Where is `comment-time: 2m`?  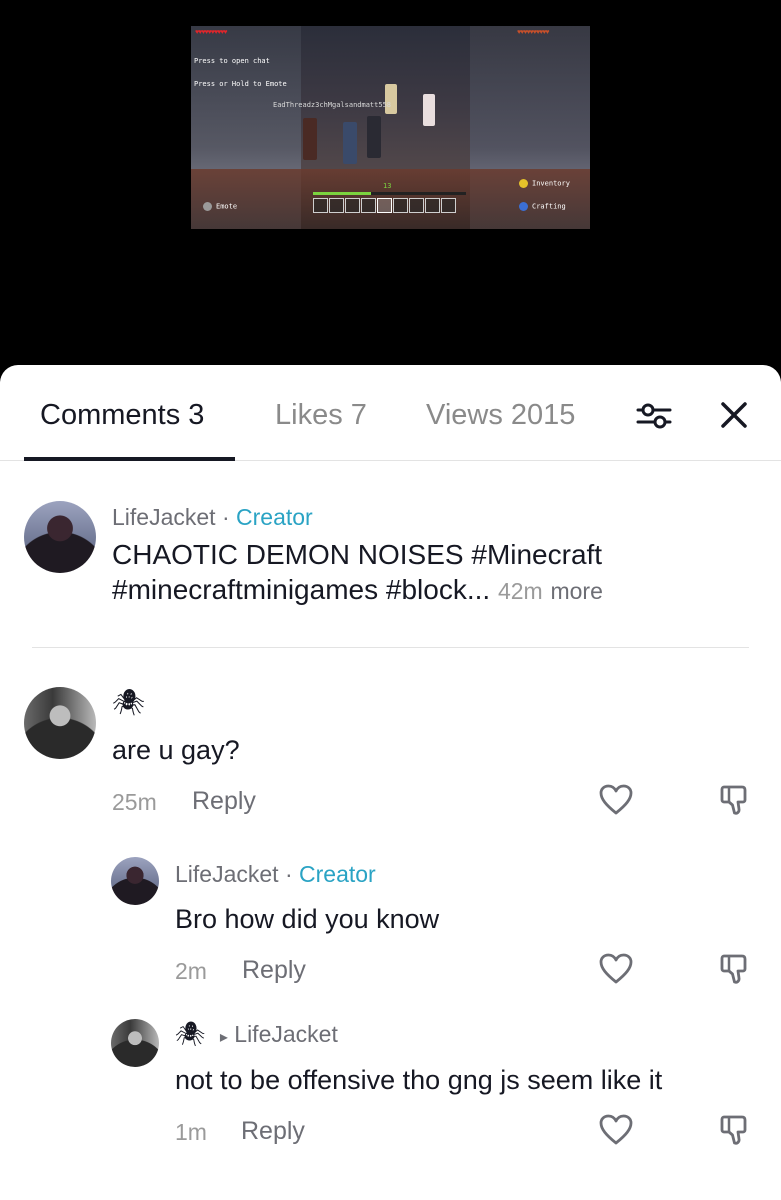
comment-time: 2m is located at coordinates (191, 971).